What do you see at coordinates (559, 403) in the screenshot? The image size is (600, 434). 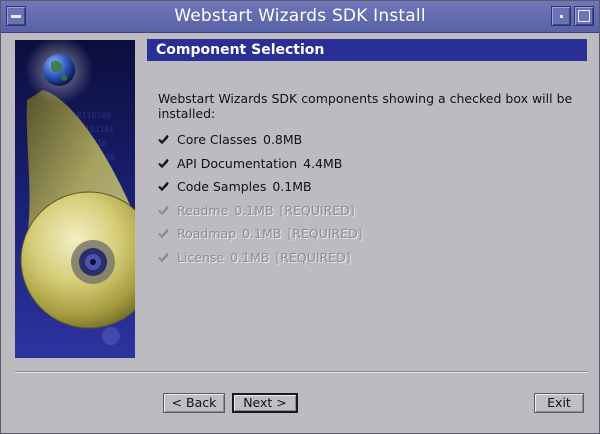 I see `exit-button: Exit` at bounding box center [559, 403].